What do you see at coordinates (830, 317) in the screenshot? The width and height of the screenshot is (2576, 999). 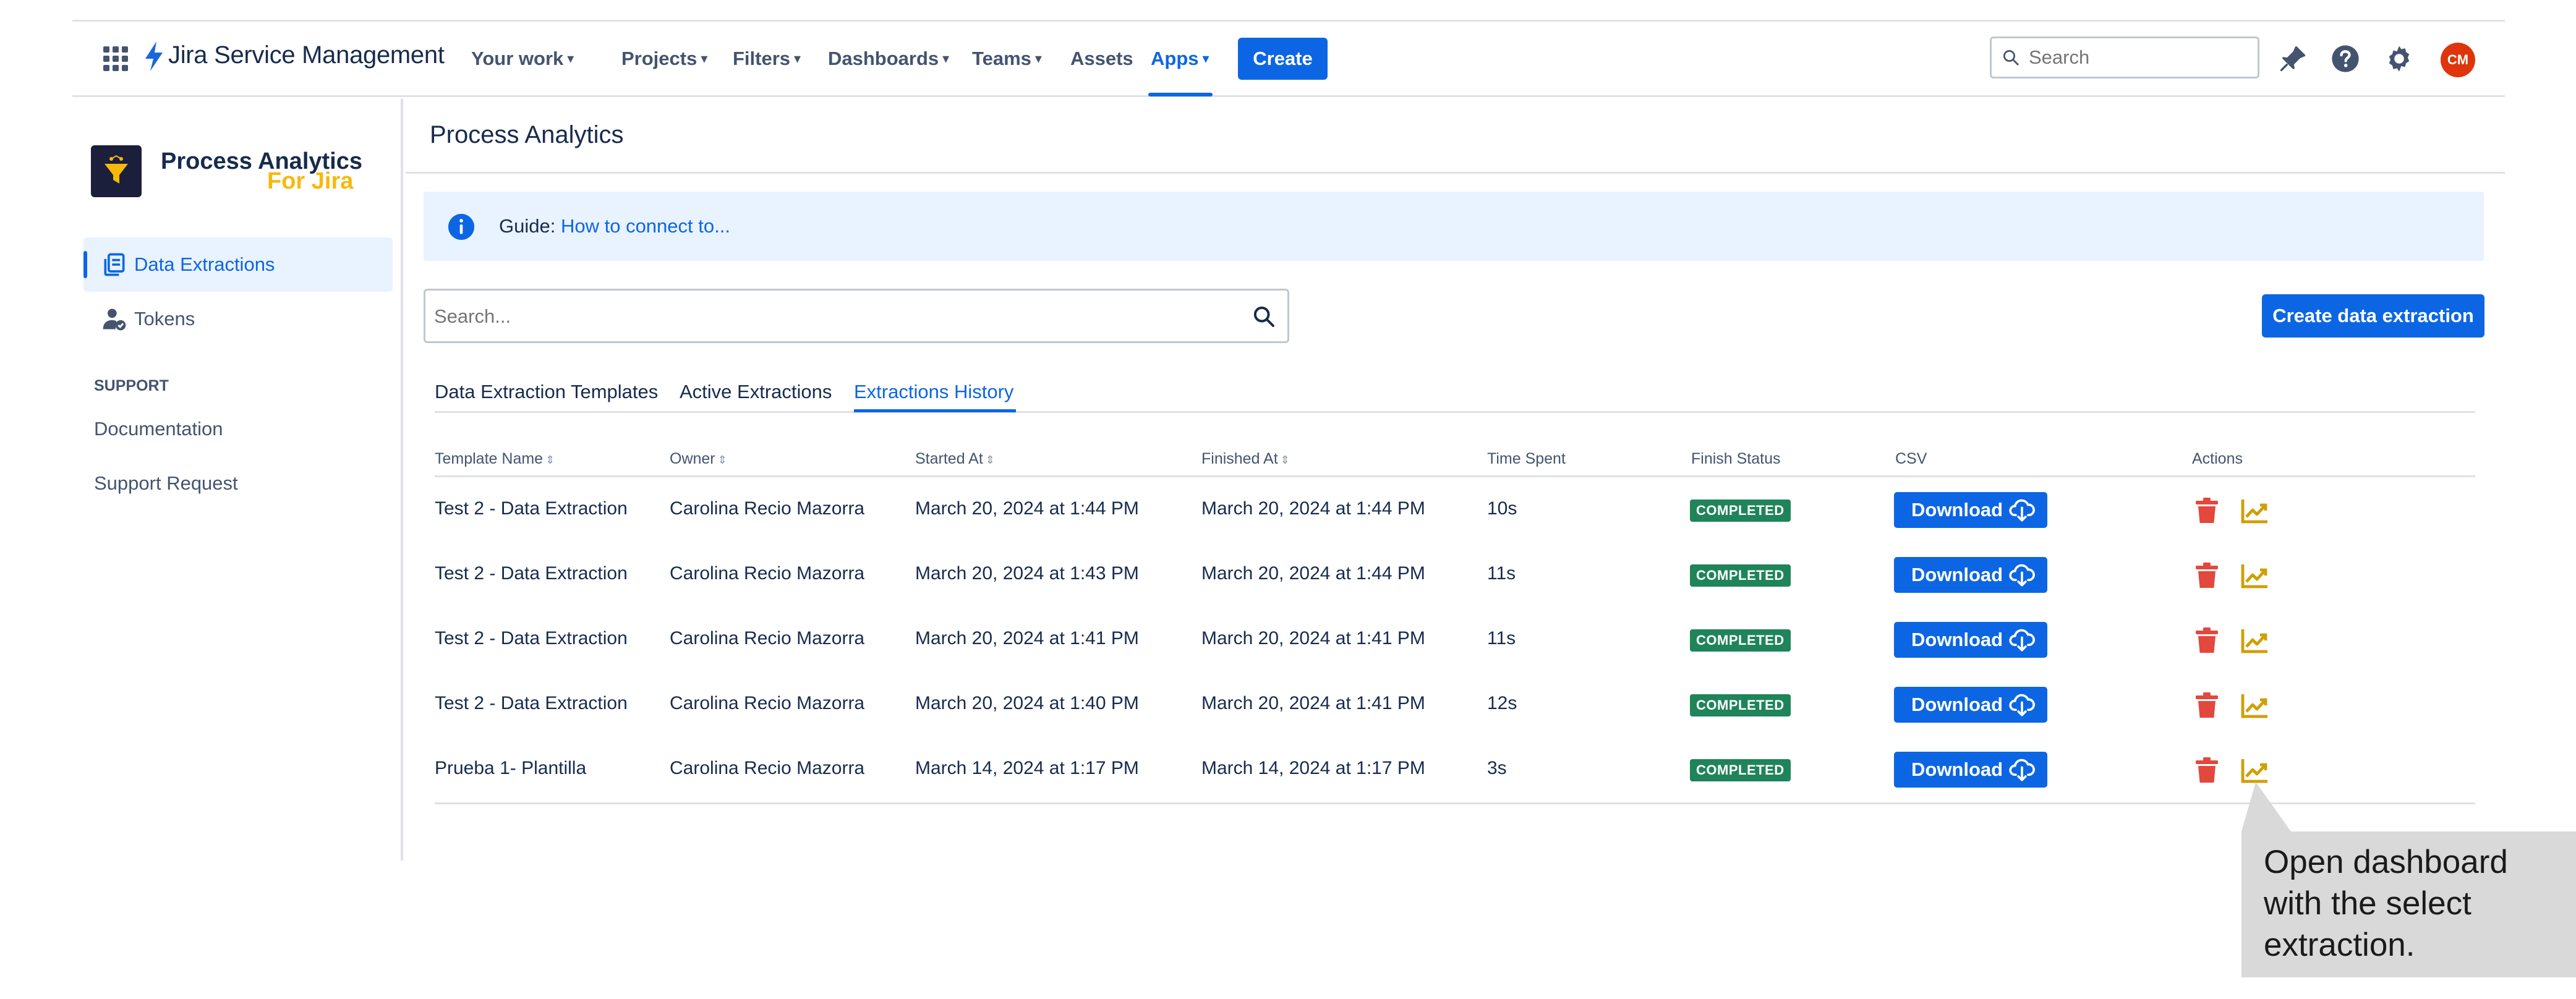 I see `extraction-search-input` at bounding box center [830, 317].